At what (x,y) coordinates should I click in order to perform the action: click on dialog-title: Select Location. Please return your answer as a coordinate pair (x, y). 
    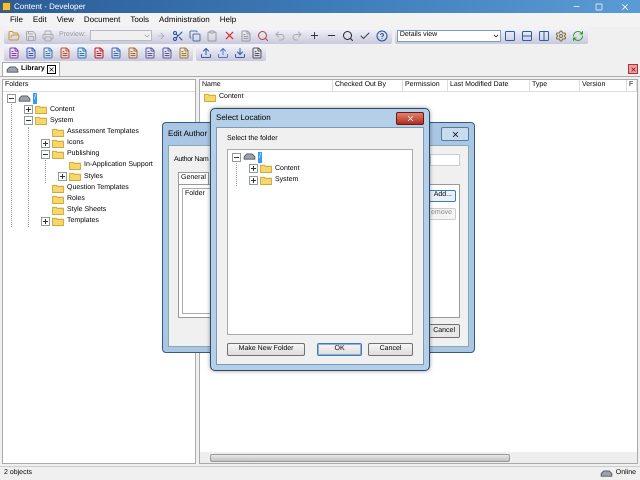
    Looking at the image, I should click on (243, 118).